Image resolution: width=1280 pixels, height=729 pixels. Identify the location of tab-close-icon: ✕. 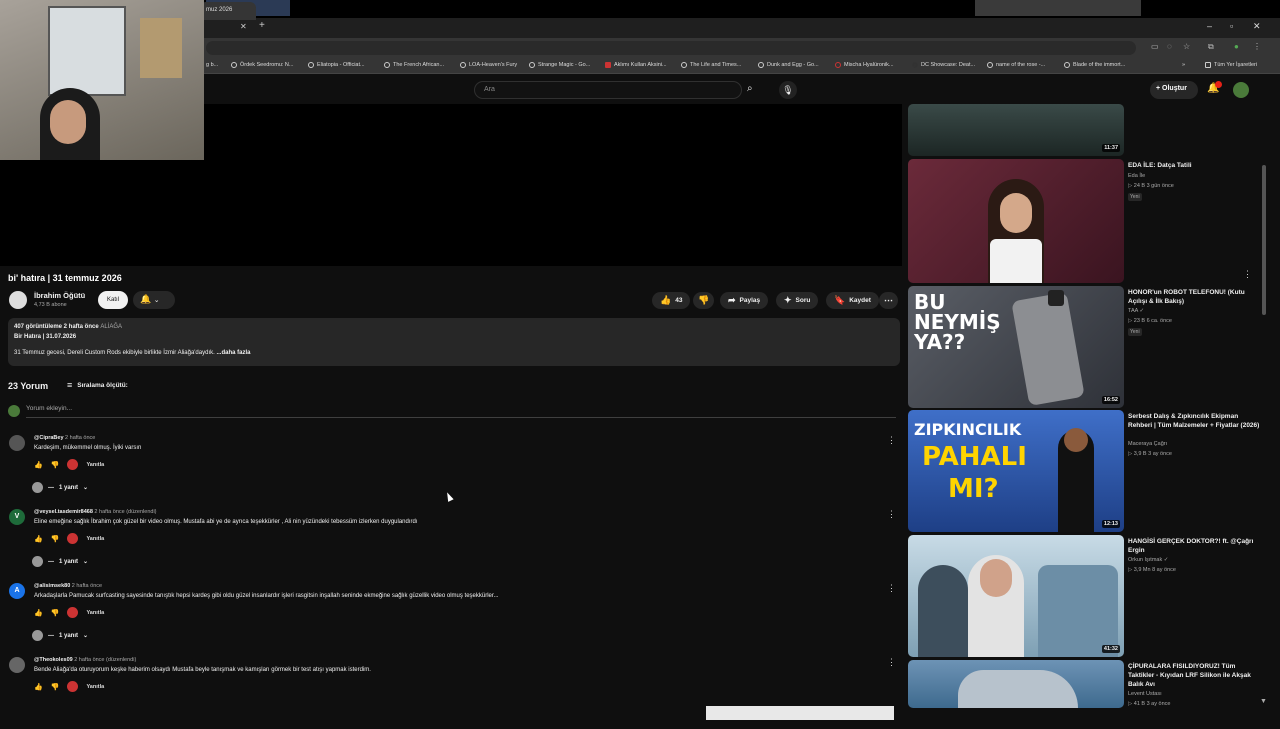
(243, 26).